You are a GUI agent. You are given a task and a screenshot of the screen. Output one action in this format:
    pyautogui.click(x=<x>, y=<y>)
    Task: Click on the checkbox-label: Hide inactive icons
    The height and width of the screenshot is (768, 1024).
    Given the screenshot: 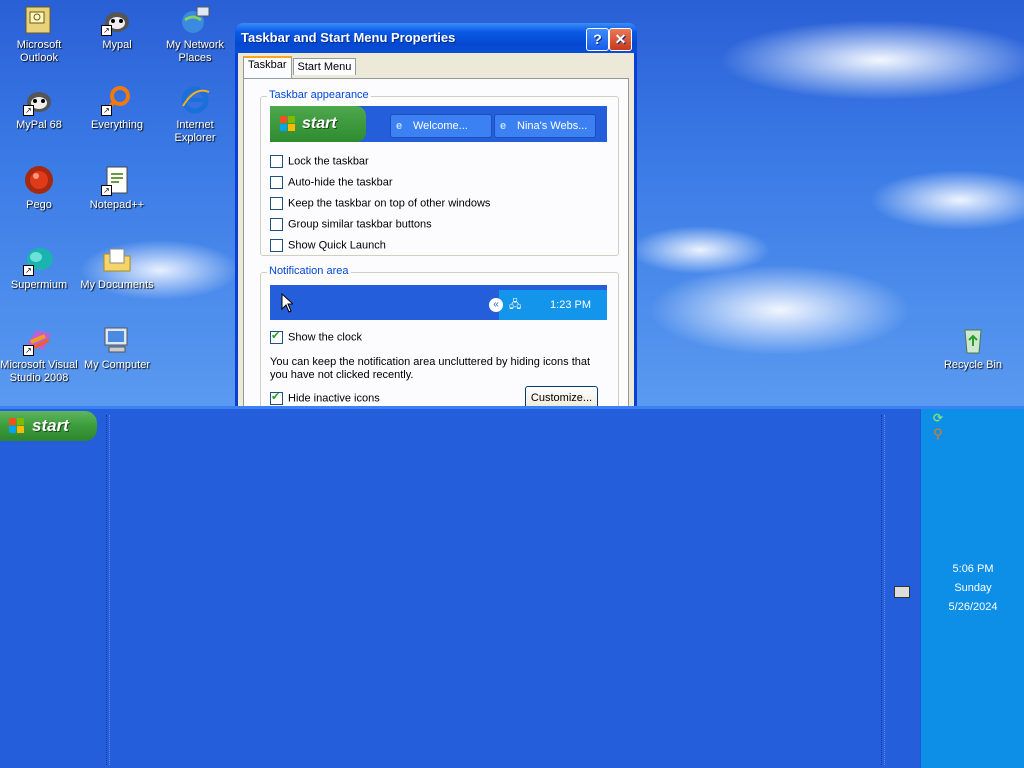 What is the action you would take?
    pyautogui.click(x=334, y=398)
    